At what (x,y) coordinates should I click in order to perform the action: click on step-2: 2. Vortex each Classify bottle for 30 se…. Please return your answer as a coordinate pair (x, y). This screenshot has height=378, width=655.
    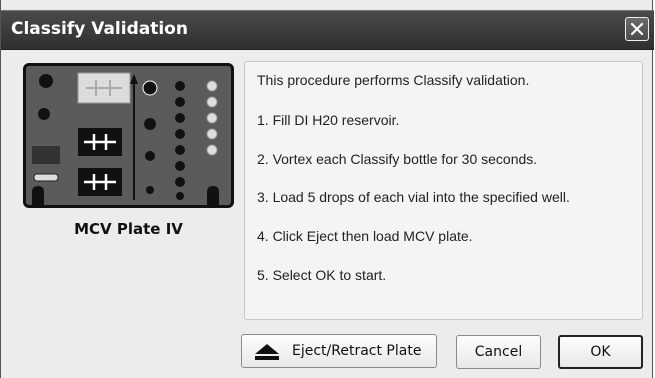
    Looking at the image, I should click on (397, 159).